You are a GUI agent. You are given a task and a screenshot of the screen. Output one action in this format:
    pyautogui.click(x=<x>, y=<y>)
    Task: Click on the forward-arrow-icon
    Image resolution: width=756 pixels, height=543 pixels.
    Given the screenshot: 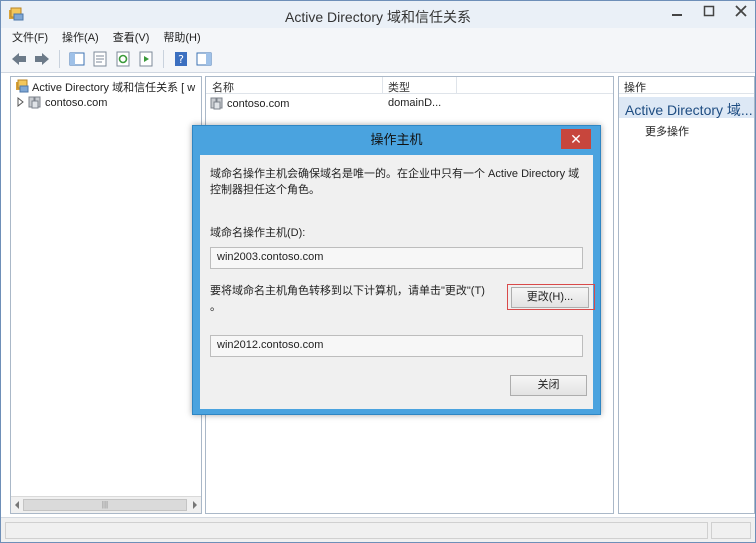 What is the action you would take?
    pyautogui.click(x=42, y=59)
    